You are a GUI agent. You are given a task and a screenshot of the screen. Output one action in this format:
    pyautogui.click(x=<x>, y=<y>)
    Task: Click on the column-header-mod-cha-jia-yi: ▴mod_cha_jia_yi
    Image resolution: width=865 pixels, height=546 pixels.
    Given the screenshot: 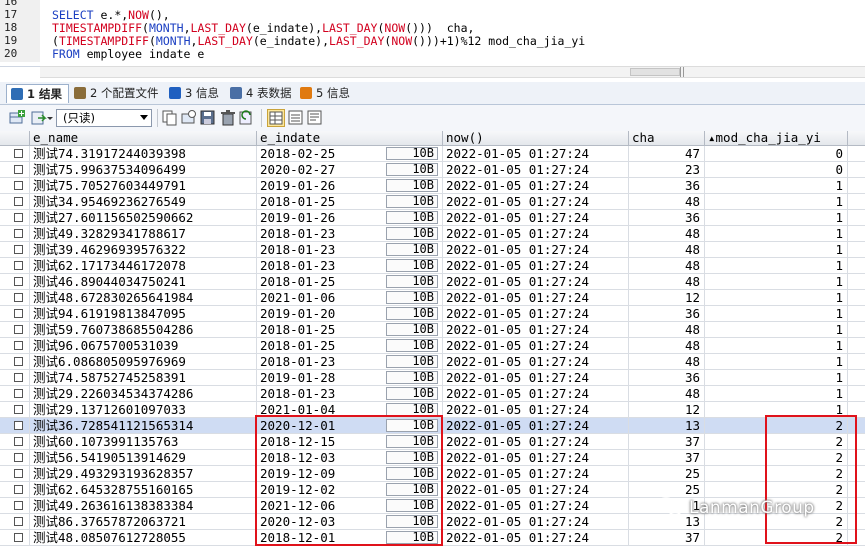 What is the action you would take?
    pyautogui.click(x=776, y=138)
    